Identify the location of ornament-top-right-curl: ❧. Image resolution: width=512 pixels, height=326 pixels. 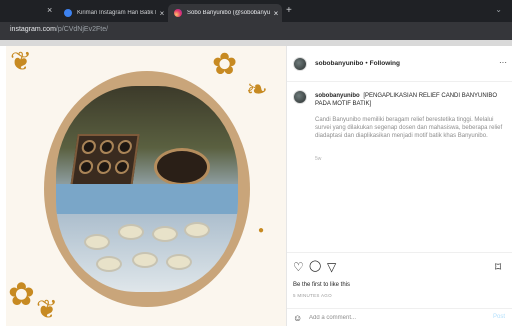
(257, 89).